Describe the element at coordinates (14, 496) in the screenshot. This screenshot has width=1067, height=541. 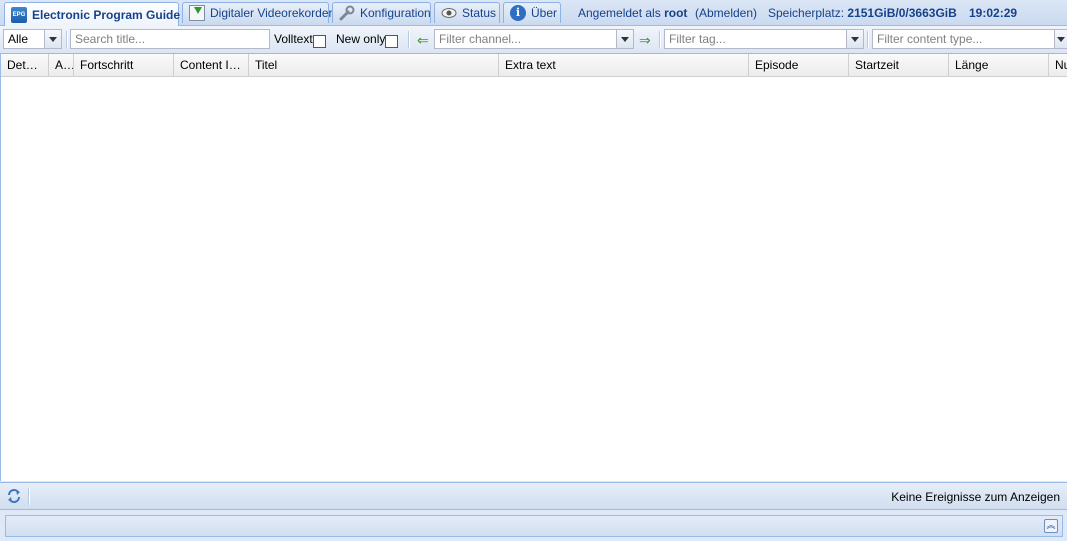
I see `refresh-icon` at that location.